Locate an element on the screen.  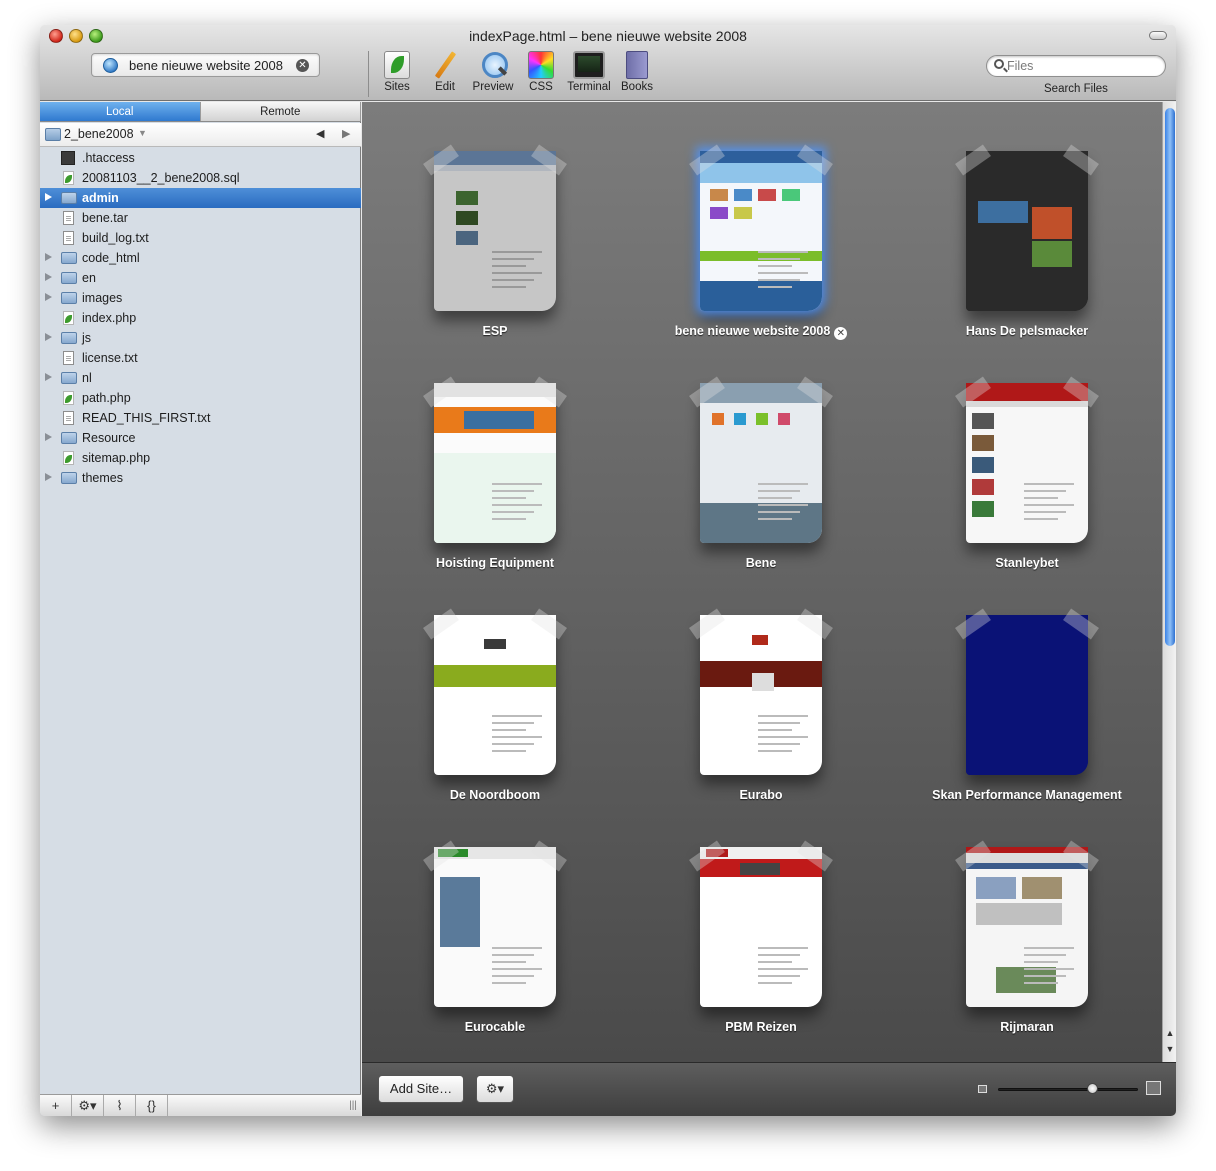
search-files-field is located at coordinates (1076, 66).